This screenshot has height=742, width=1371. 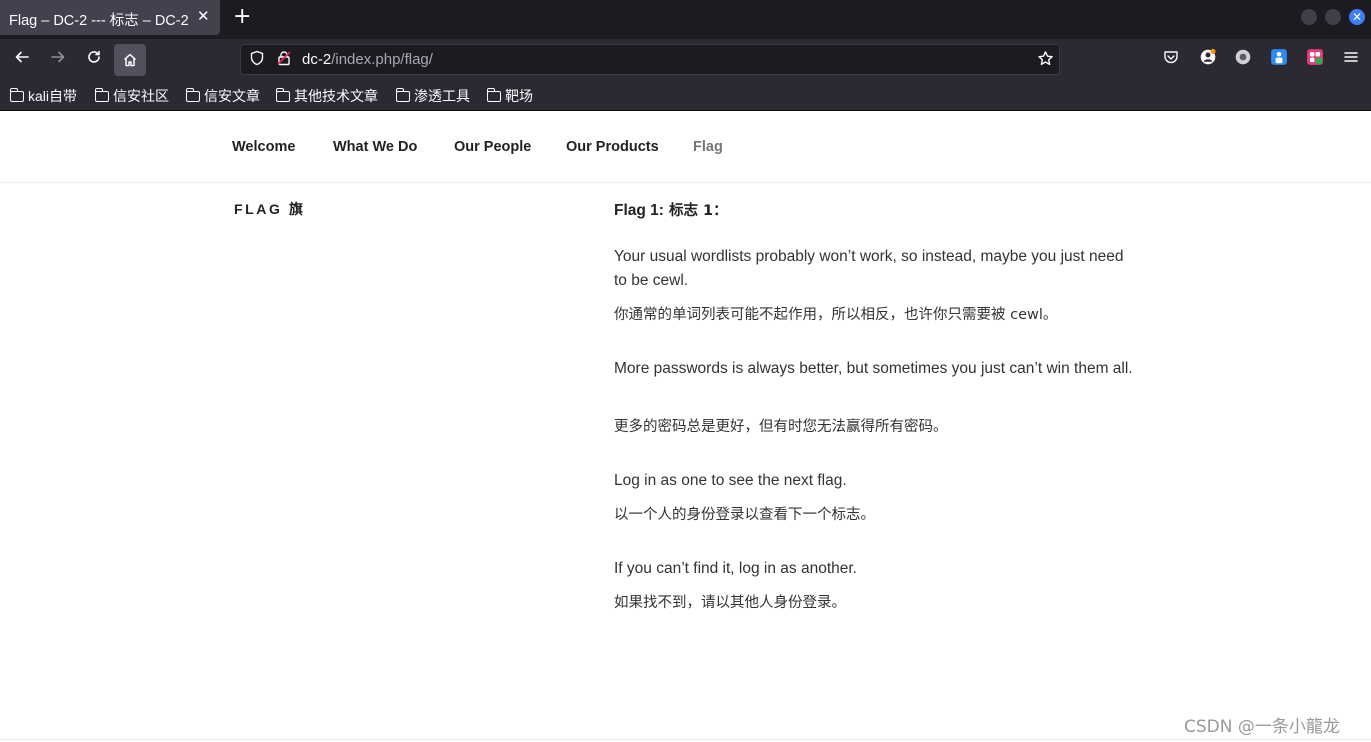 I want to click on translate-icon, so click(x=1279, y=60).